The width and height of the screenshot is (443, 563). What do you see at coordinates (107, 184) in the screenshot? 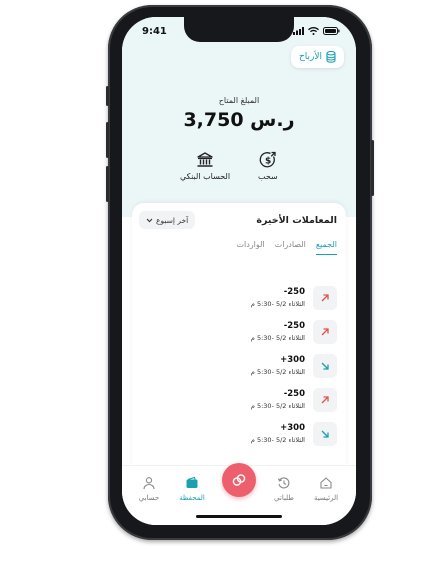
I see `phone-volume-down` at bounding box center [107, 184].